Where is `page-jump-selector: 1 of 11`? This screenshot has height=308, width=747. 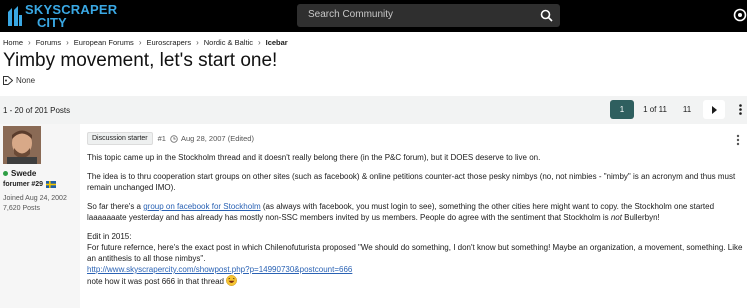 page-jump-selector: 1 of 11 is located at coordinates (655, 109).